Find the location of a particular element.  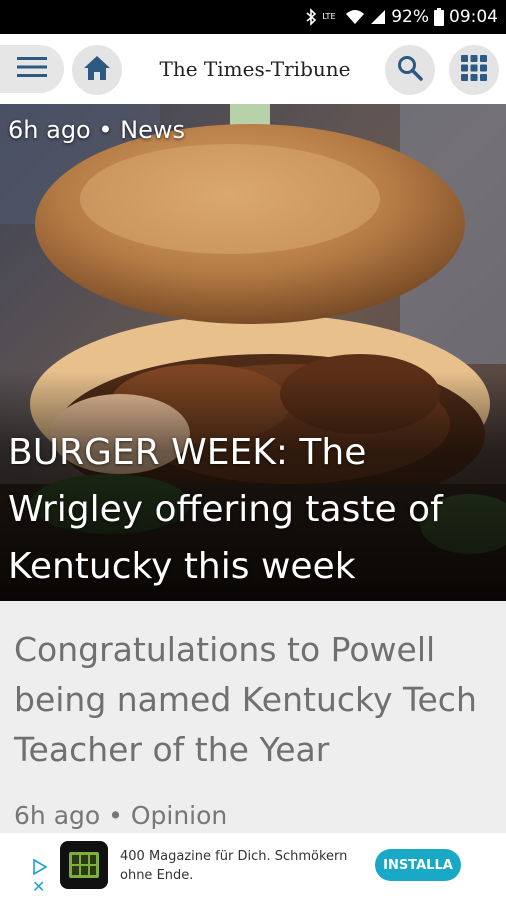

article-meta: 6h ago • Opinion is located at coordinates (121, 815).